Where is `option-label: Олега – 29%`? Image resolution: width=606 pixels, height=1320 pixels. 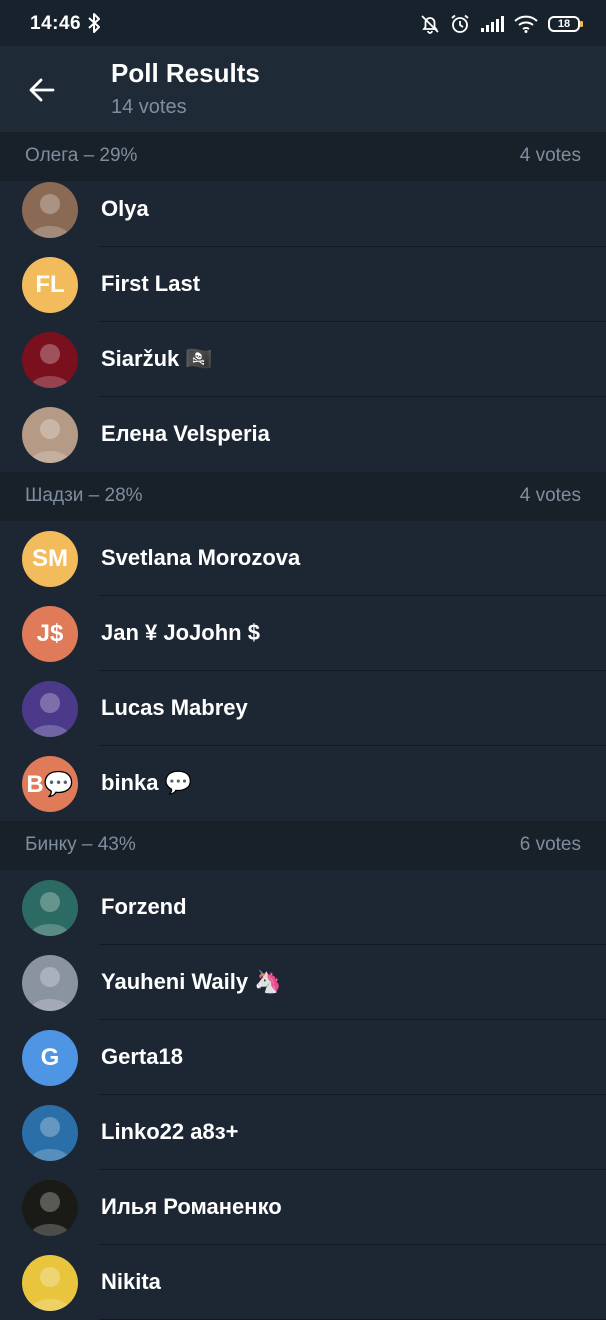 option-label: Олега – 29% is located at coordinates (81, 155).